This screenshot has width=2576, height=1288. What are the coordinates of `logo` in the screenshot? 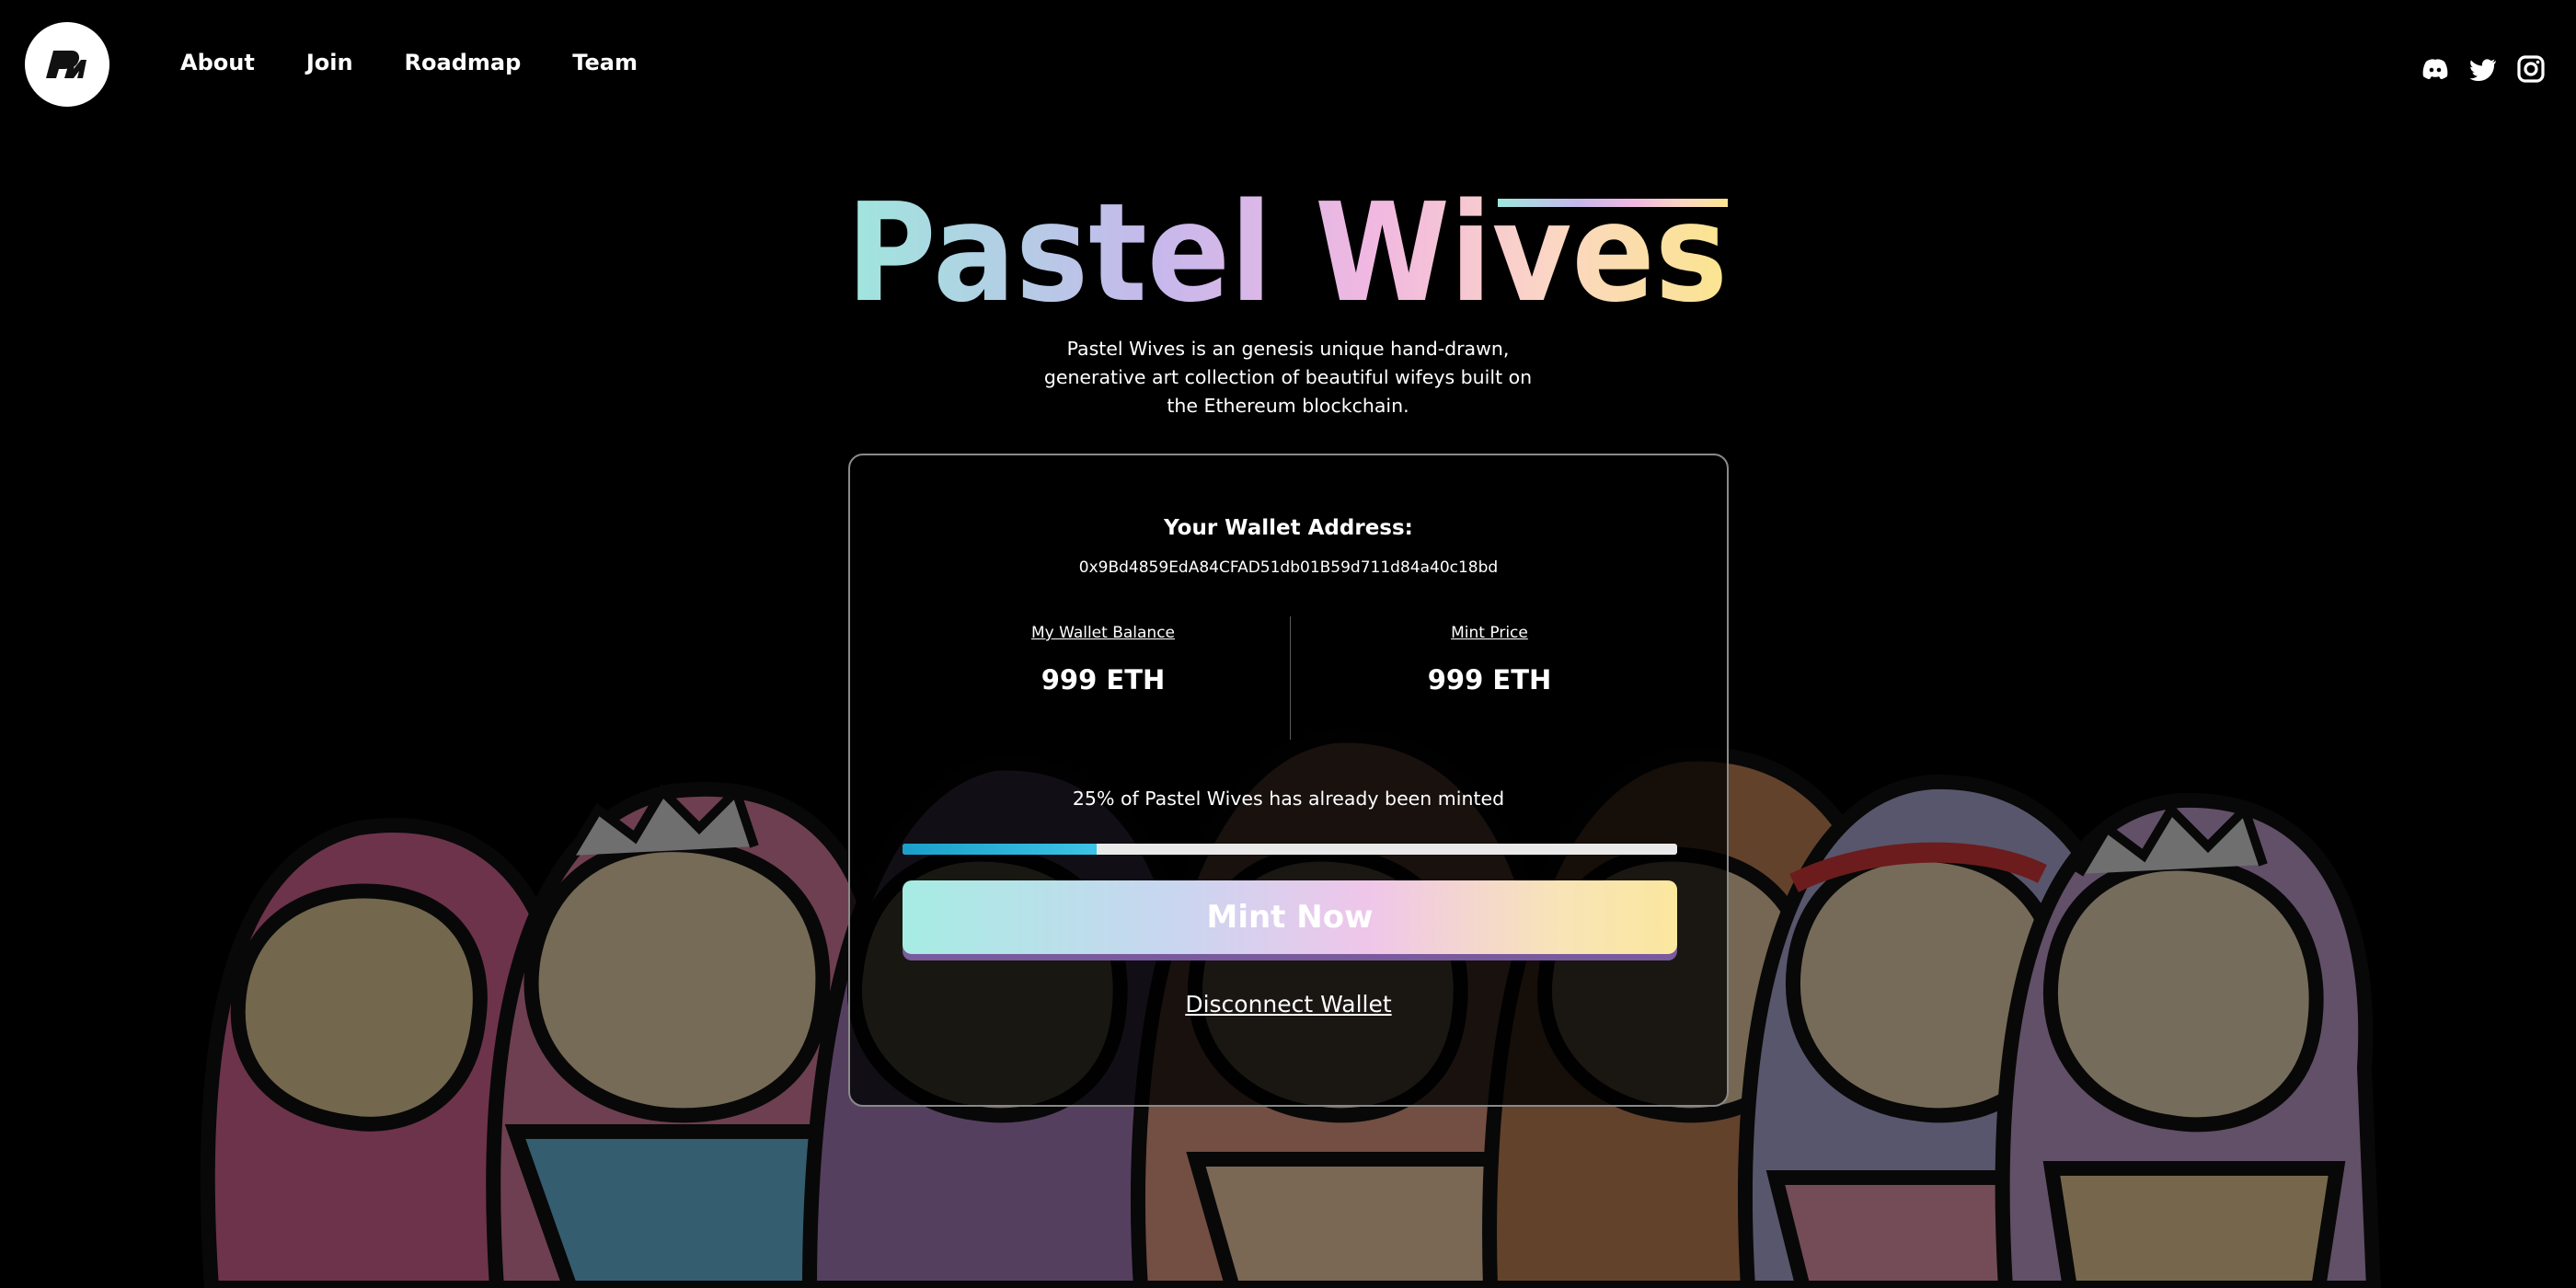 It's located at (67, 64).